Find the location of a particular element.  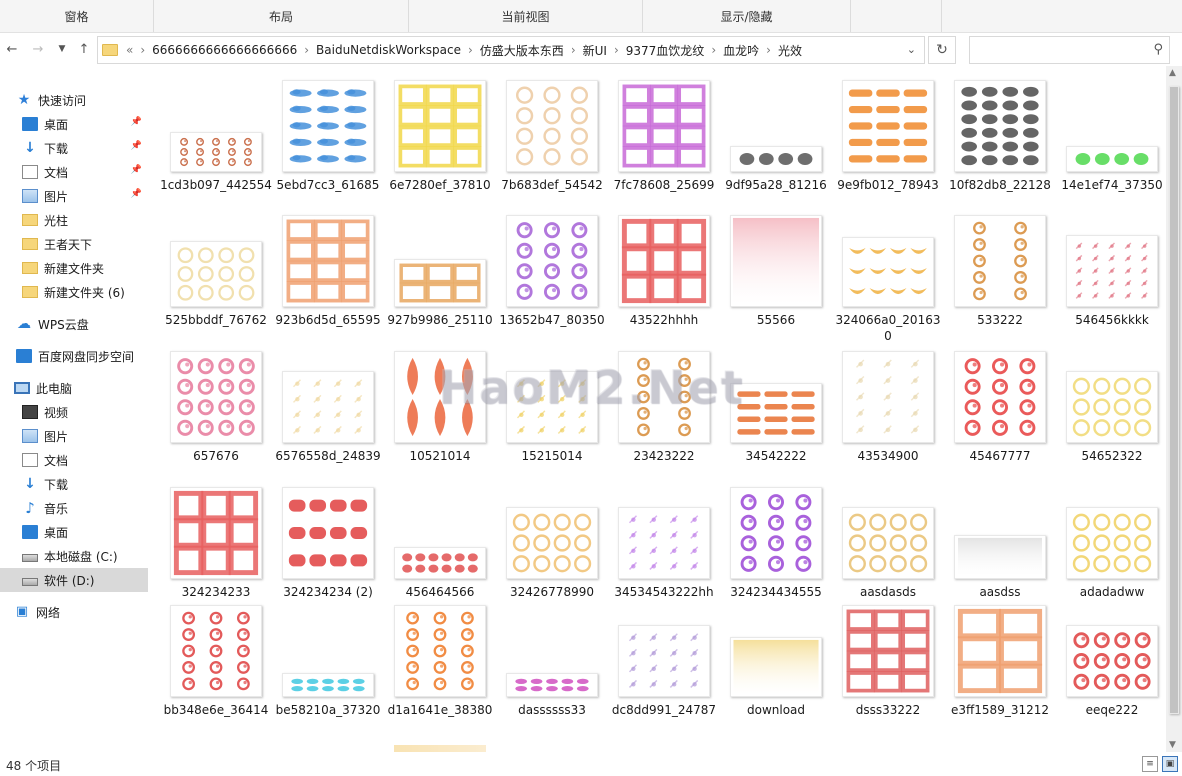

file-item: 533222 is located at coordinates (995, 281).